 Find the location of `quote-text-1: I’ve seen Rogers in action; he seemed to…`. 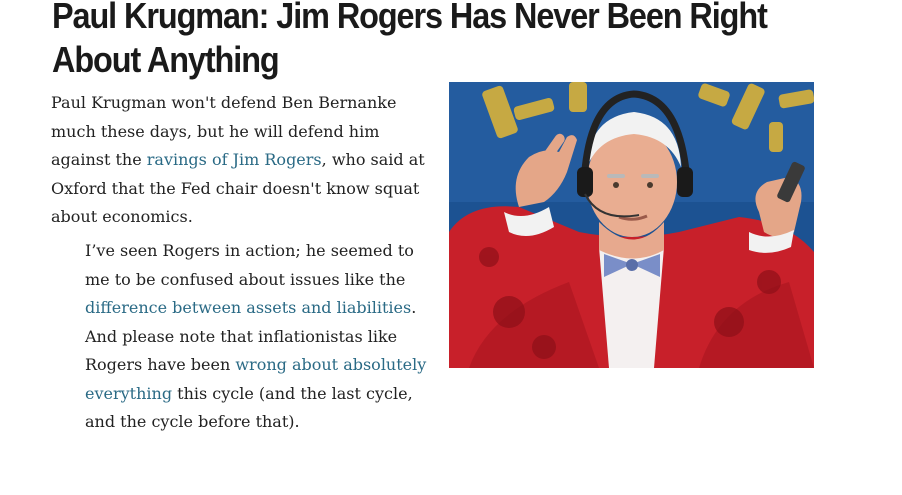

quote-text-1: I’ve seen Rogers in action; he seemed to… is located at coordinates (249, 265).